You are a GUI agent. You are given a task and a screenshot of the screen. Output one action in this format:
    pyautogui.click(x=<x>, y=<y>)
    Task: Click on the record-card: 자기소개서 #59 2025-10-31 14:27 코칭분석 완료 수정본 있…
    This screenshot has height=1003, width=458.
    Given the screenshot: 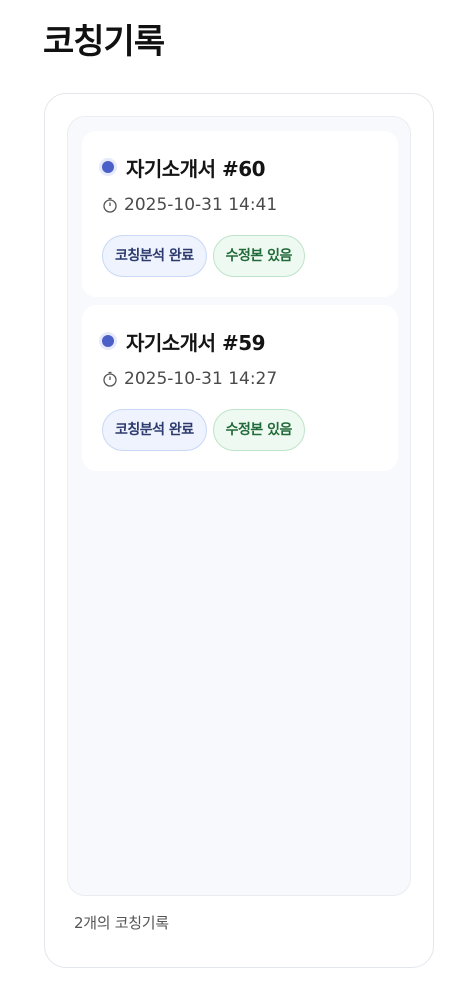 What is the action you would take?
    pyautogui.click(x=240, y=388)
    